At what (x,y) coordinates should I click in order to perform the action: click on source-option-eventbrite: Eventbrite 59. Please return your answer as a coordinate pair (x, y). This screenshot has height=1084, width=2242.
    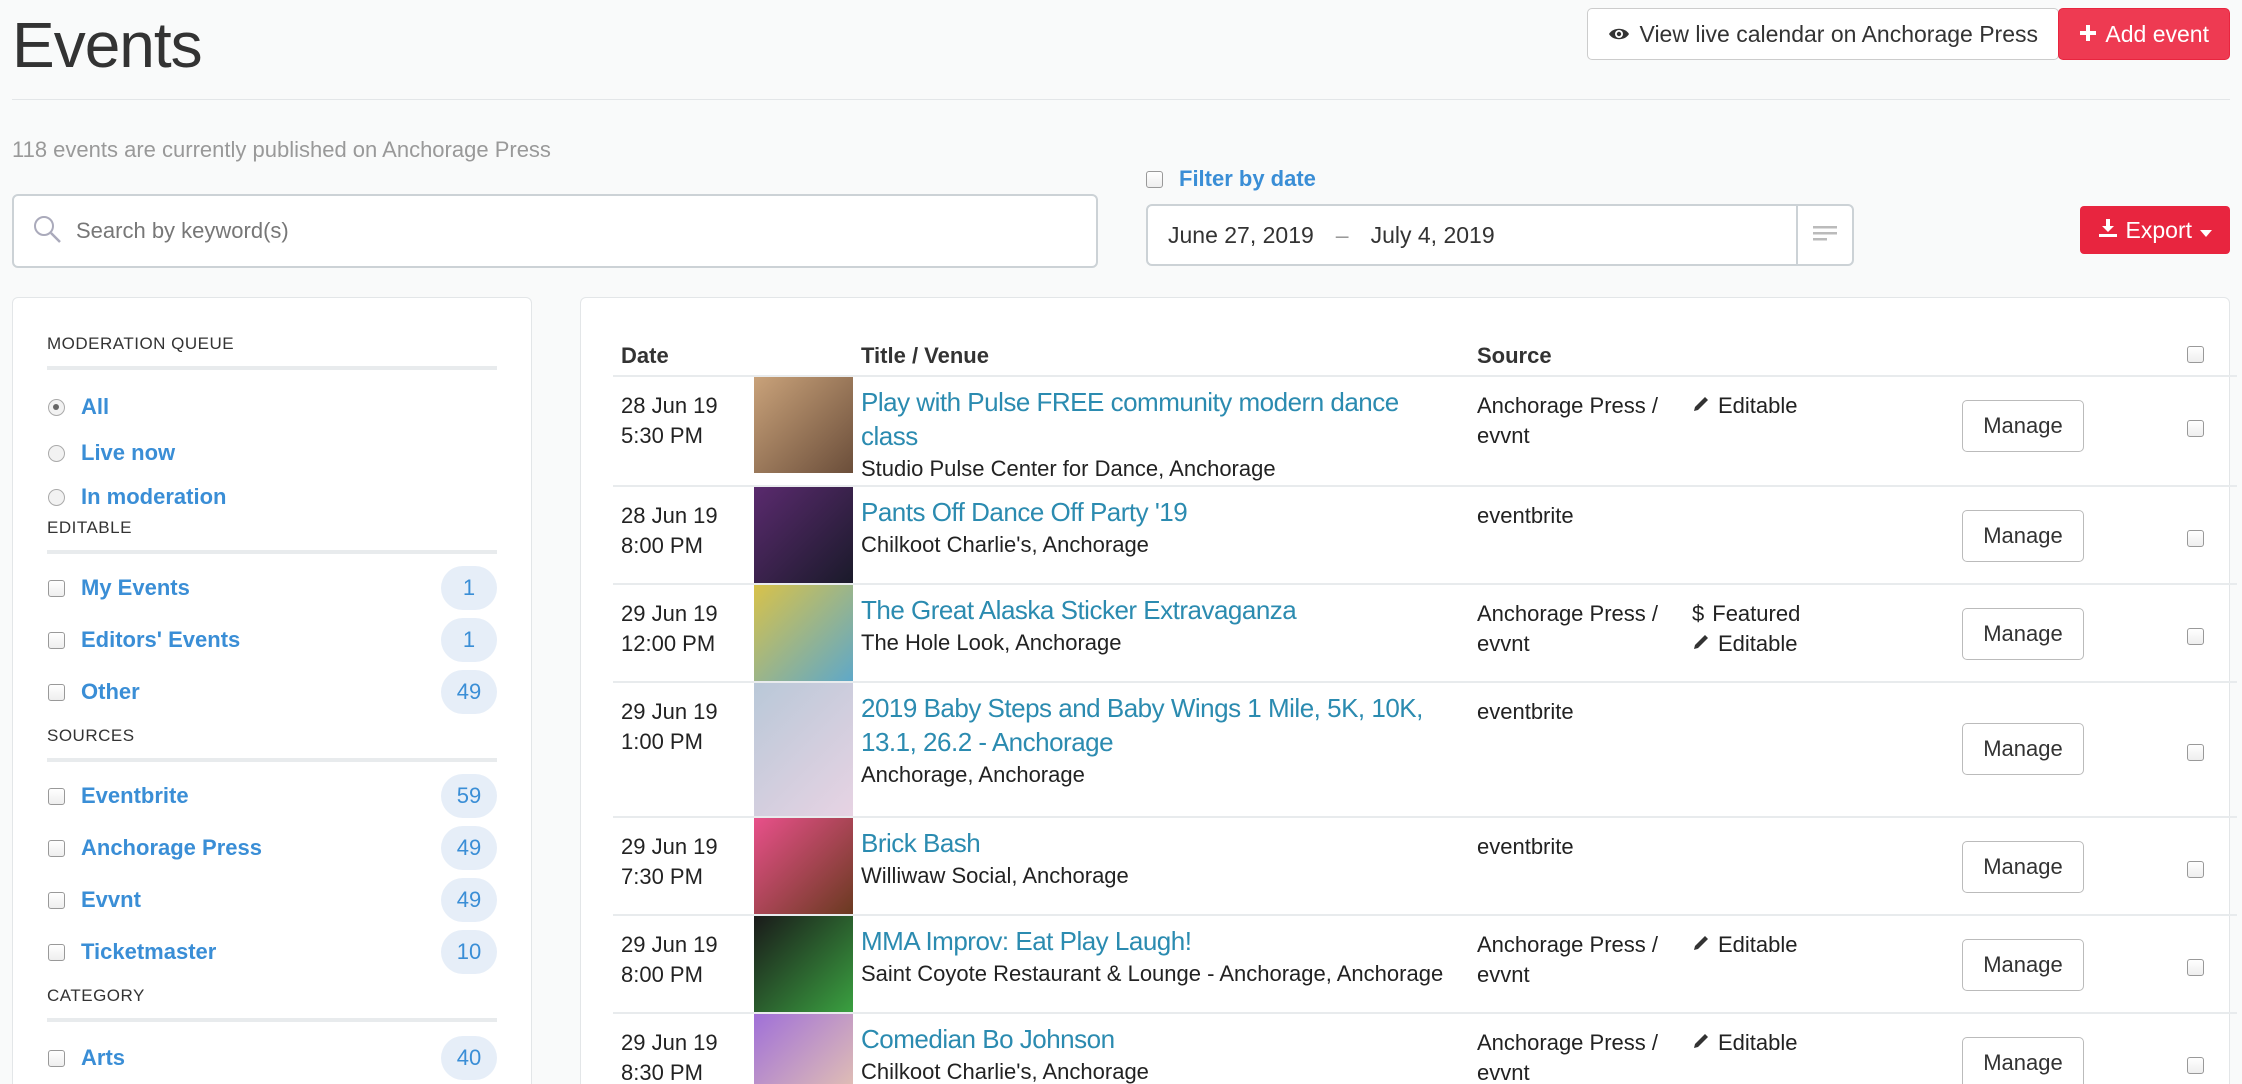
    Looking at the image, I should click on (272, 796).